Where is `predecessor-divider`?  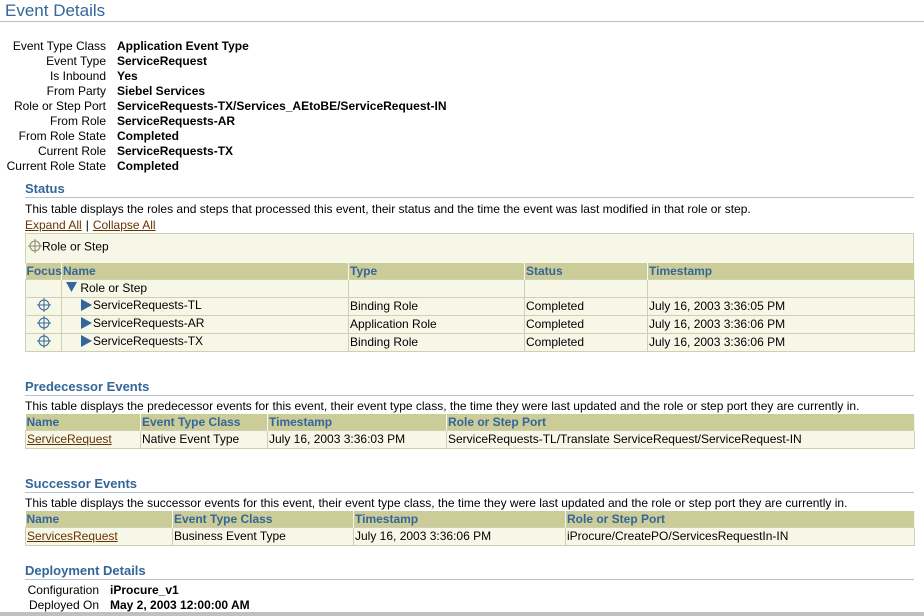
predecessor-divider is located at coordinates (469, 395).